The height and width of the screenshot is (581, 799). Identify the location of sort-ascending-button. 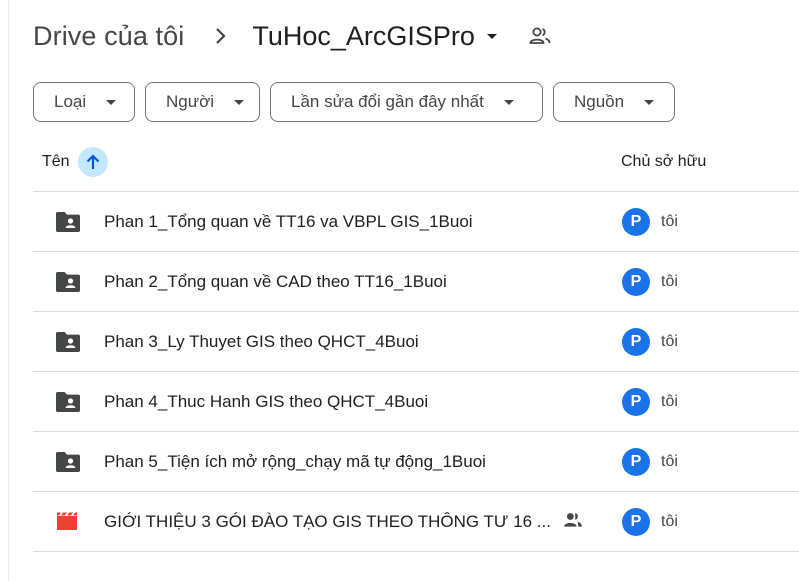
(92, 161).